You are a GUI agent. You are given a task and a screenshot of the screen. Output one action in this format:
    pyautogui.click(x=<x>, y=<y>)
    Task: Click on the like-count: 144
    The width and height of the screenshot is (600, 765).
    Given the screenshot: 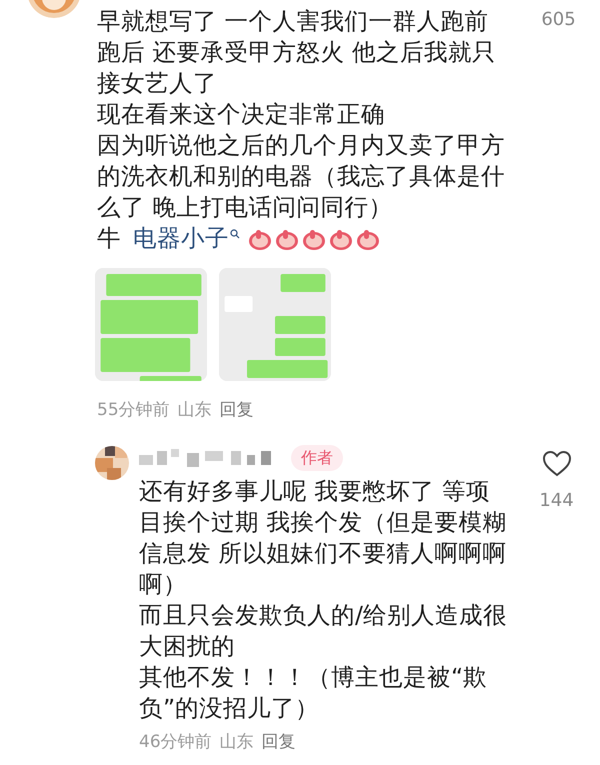 What is the action you would take?
    pyautogui.click(x=556, y=501)
    